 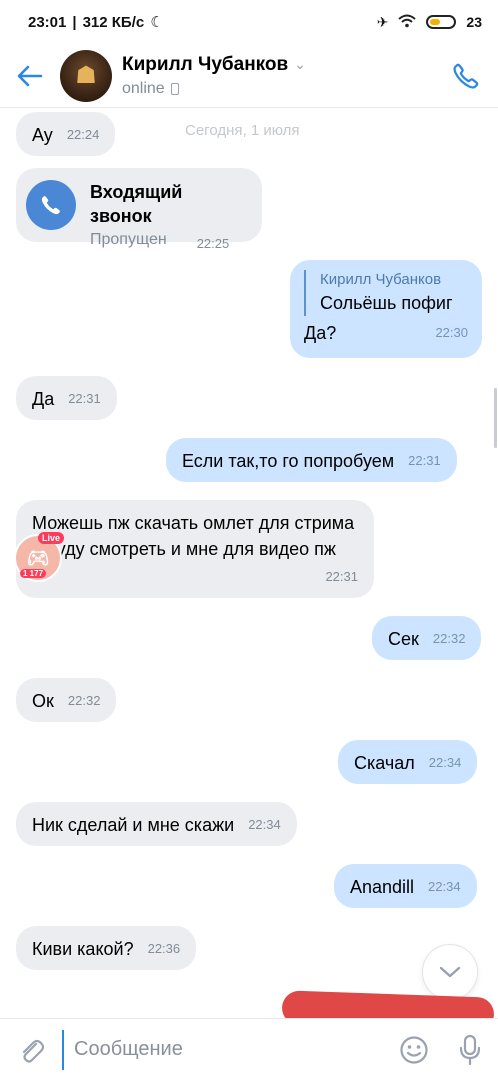 I want to click on airplane-icon: ✈, so click(x=382, y=21).